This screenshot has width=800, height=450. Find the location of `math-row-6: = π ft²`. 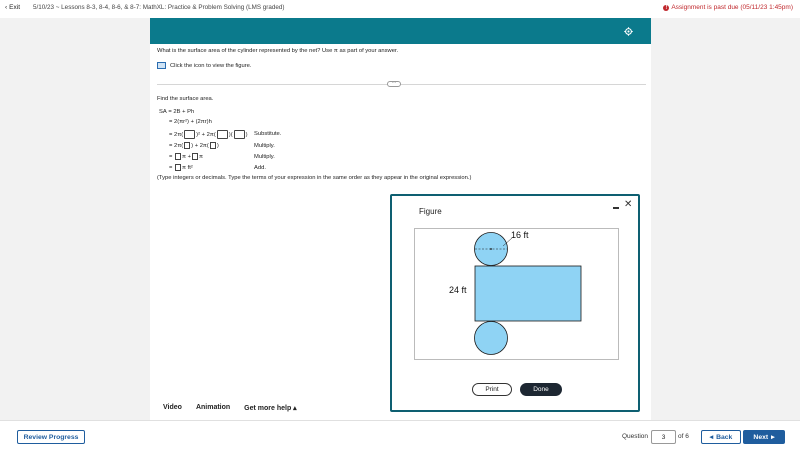

math-row-6: = π ft² is located at coordinates (181, 167).